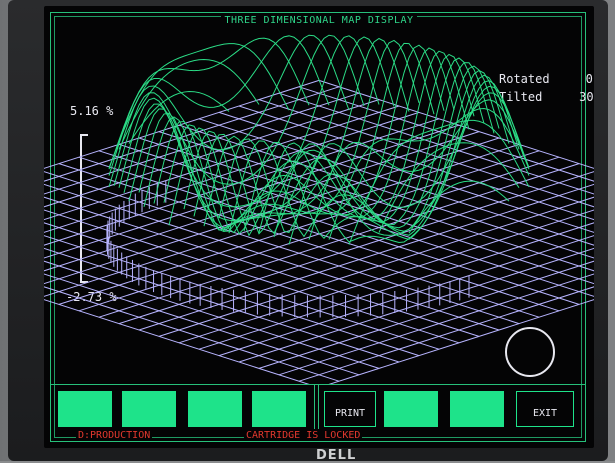 Image resolution: width=615 pixels, height=463 pixels. What do you see at coordinates (530, 352) in the screenshot?
I see `rotation-dial-icon` at bounding box center [530, 352].